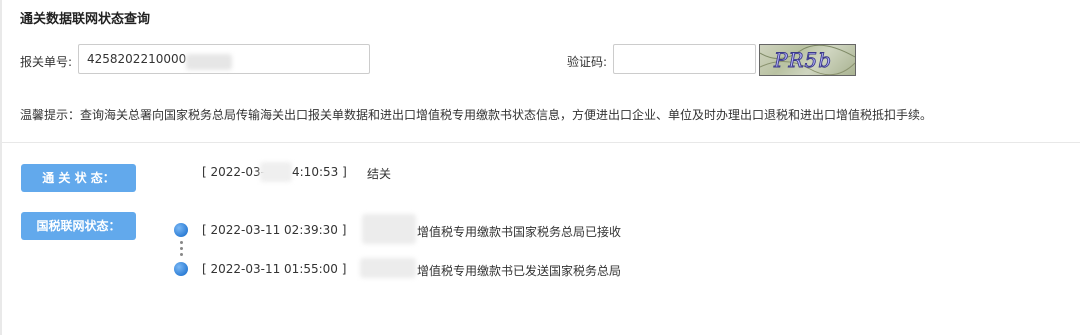 This screenshot has height=335, width=1080. I want to click on declaration-number-label: 报关单号:, so click(46, 62).